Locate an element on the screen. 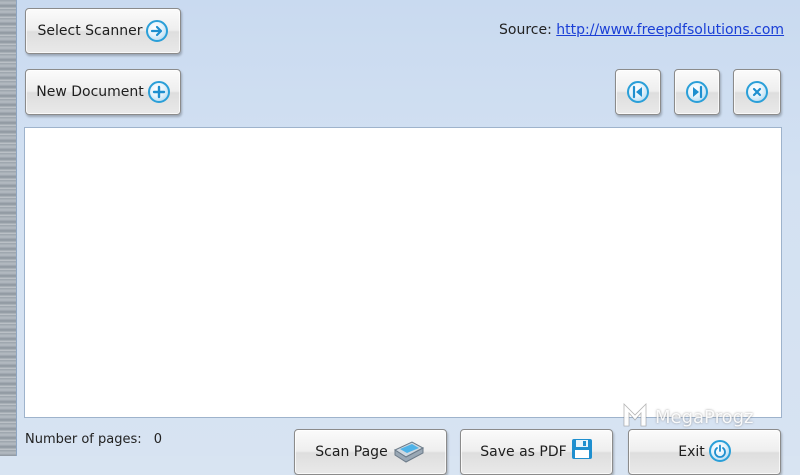 The width and height of the screenshot is (800, 475). close-icon is located at coordinates (757, 92).